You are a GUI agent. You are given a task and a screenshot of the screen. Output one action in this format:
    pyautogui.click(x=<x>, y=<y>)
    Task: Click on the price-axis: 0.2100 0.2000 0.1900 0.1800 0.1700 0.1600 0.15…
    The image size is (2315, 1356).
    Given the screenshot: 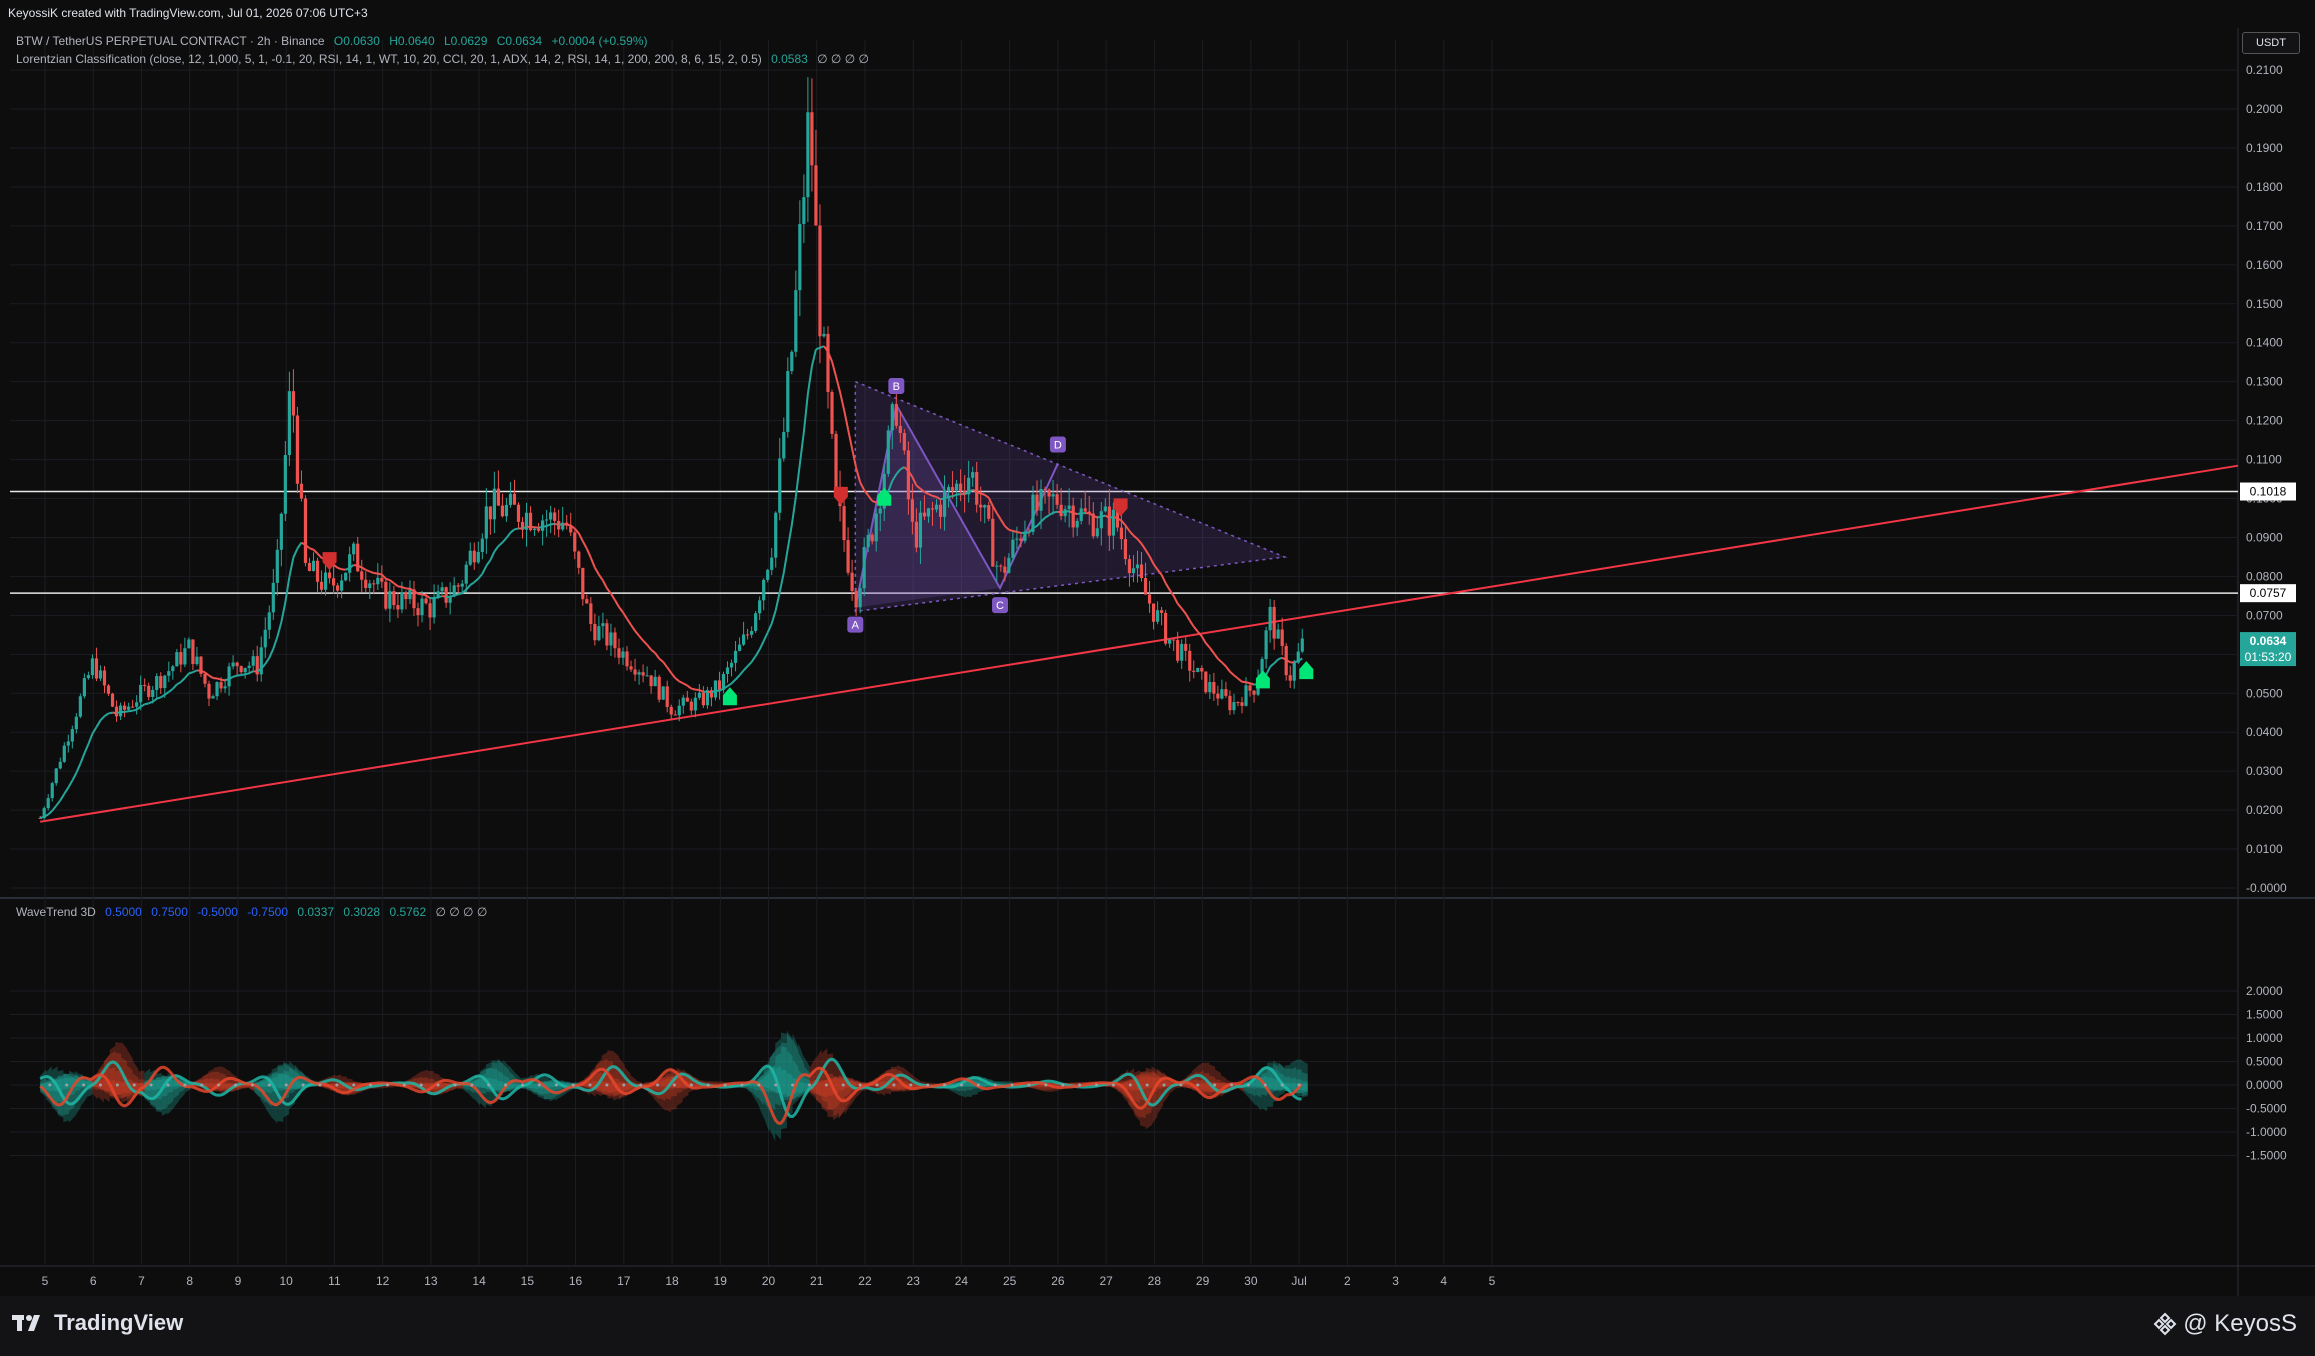 What is the action you would take?
    pyautogui.click(x=2268, y=613)
    